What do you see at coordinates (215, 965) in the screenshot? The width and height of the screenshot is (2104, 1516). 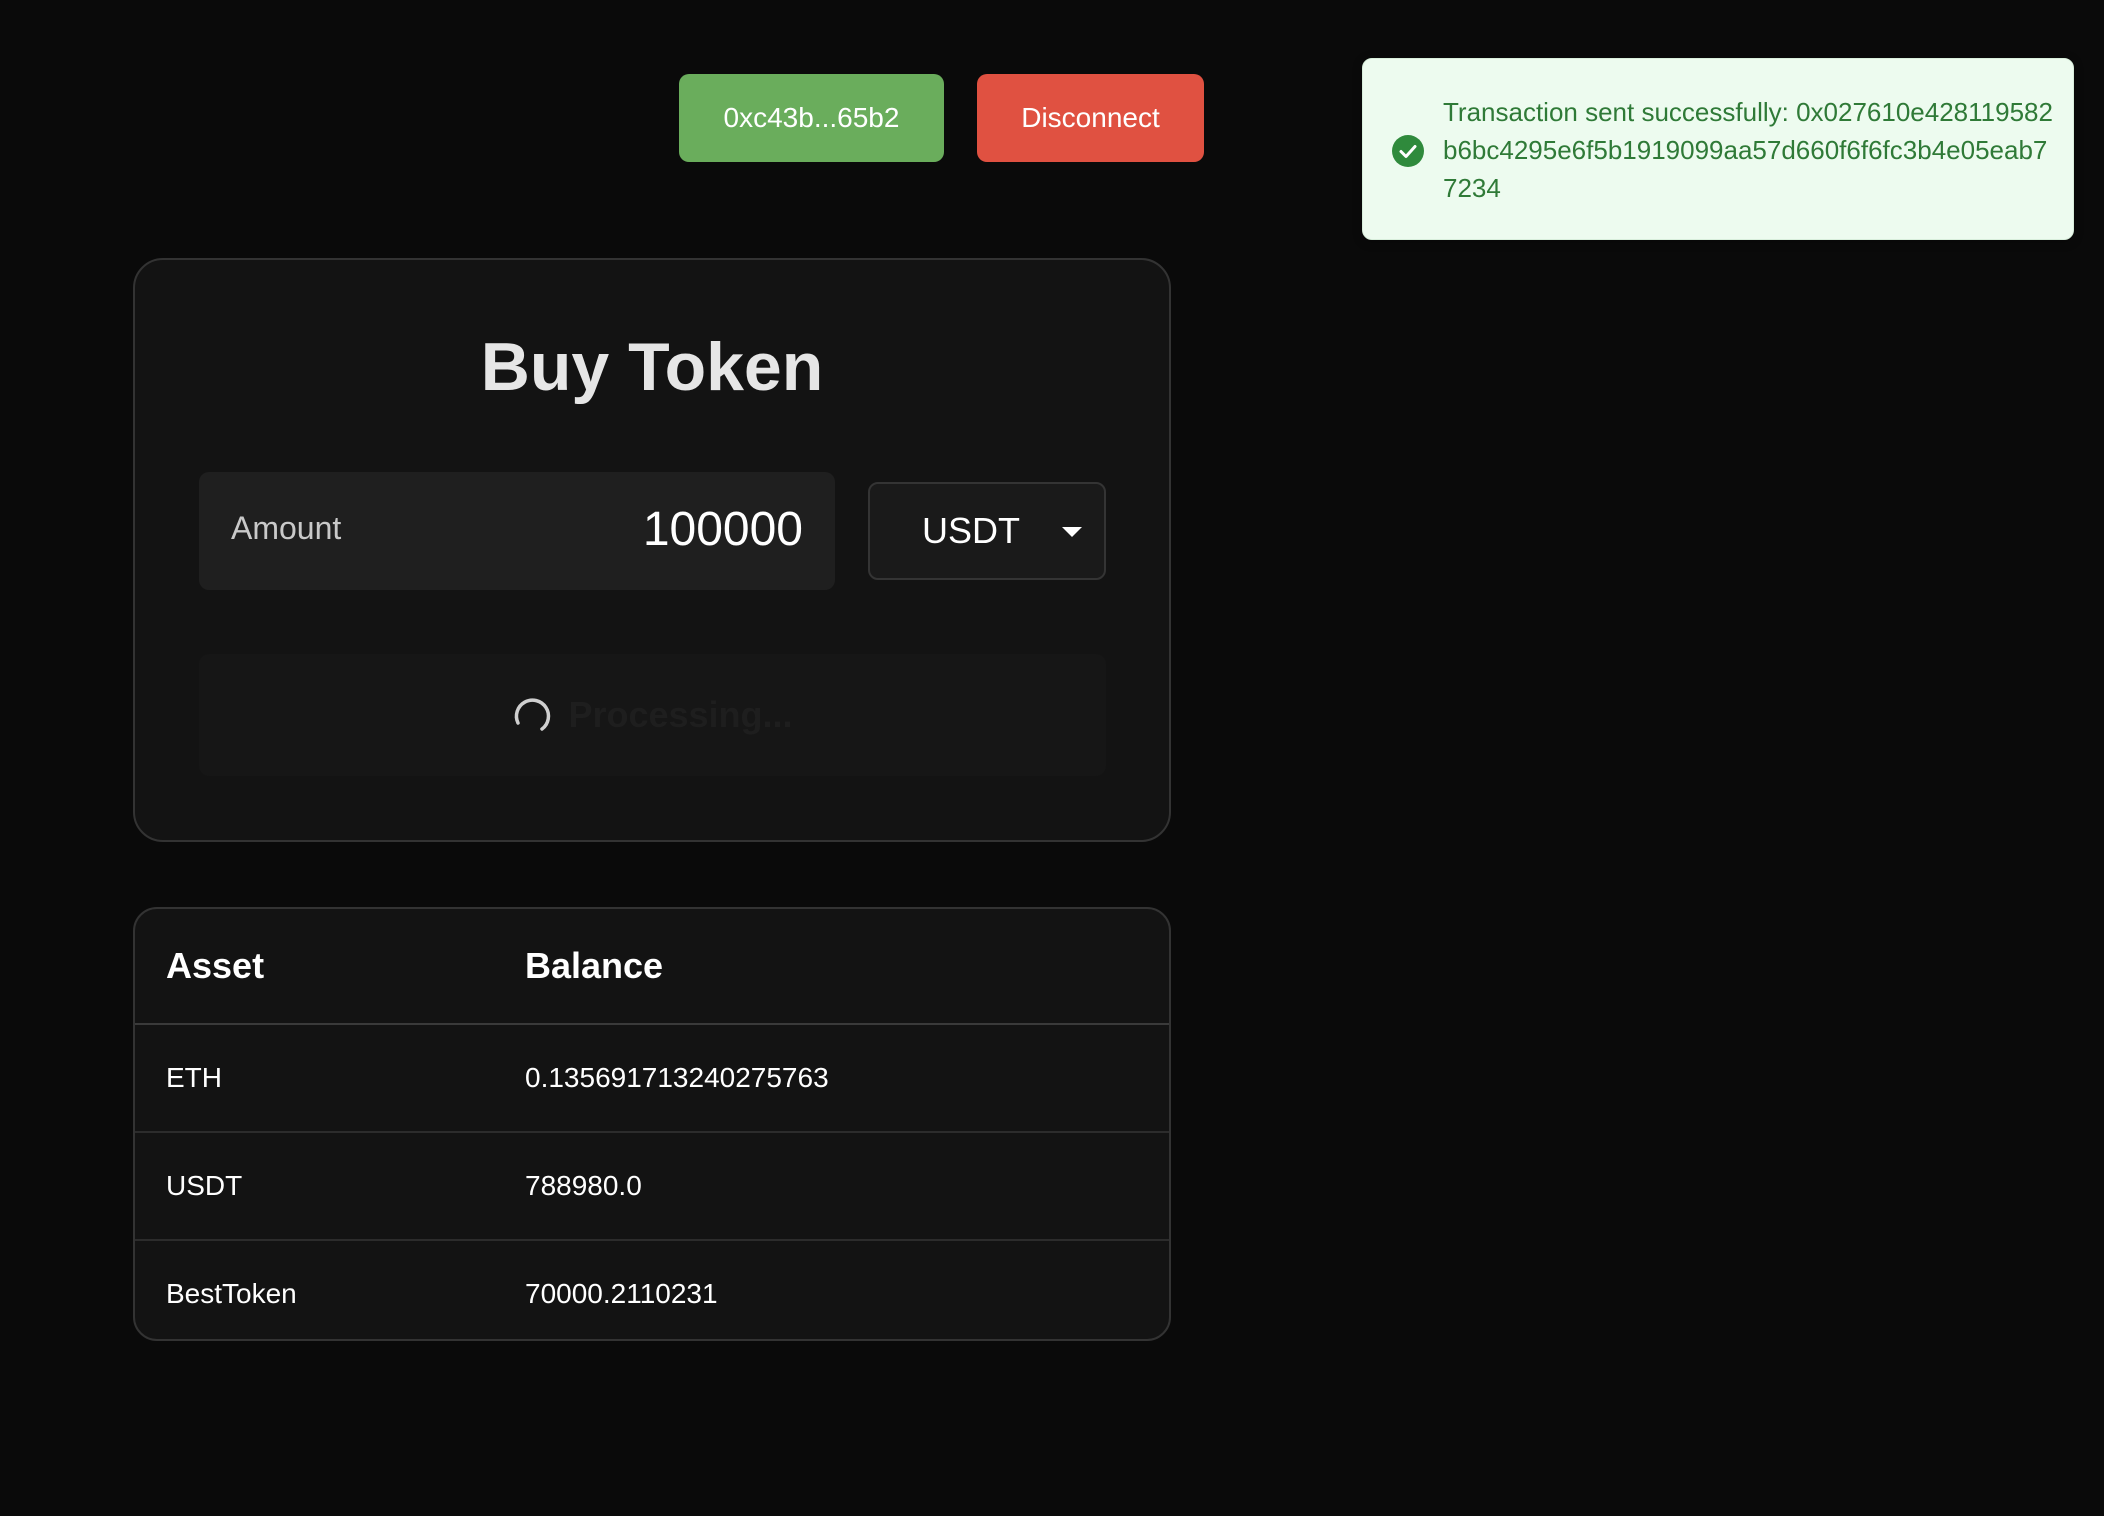 I see `header-asset: Asset` at bounding box center [215, 965].